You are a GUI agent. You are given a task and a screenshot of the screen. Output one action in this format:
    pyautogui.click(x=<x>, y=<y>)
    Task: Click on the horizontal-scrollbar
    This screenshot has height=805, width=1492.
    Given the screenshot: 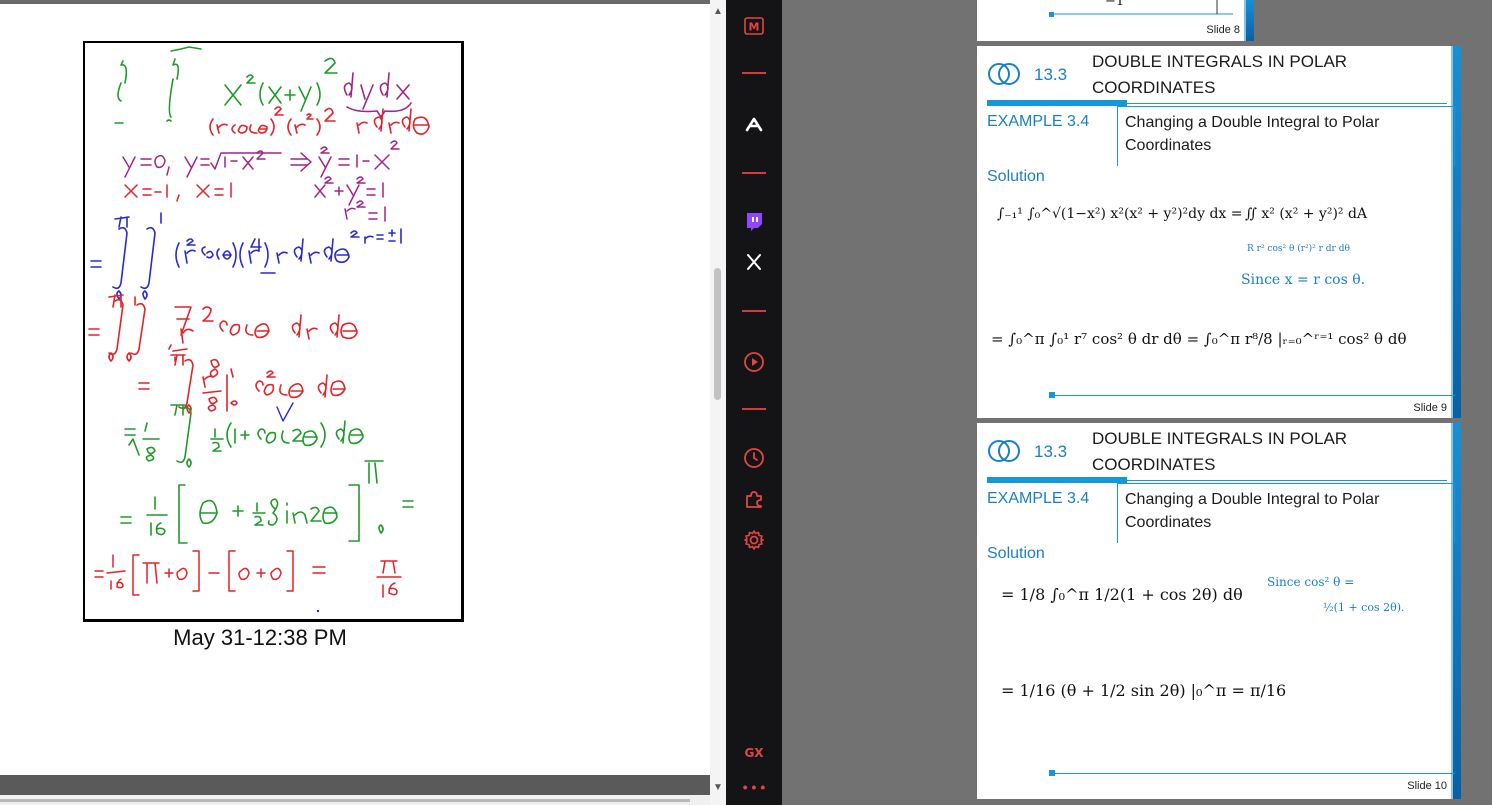 What is the action you would take?
    pyautogui.click(x=355, y=785)
    